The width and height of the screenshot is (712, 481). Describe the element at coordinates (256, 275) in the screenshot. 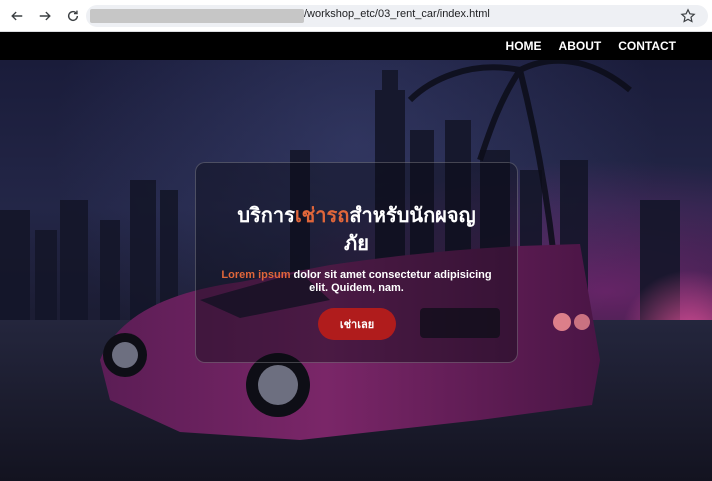

I see `hero-tagline-accent: Lorem ipsum` at that location.